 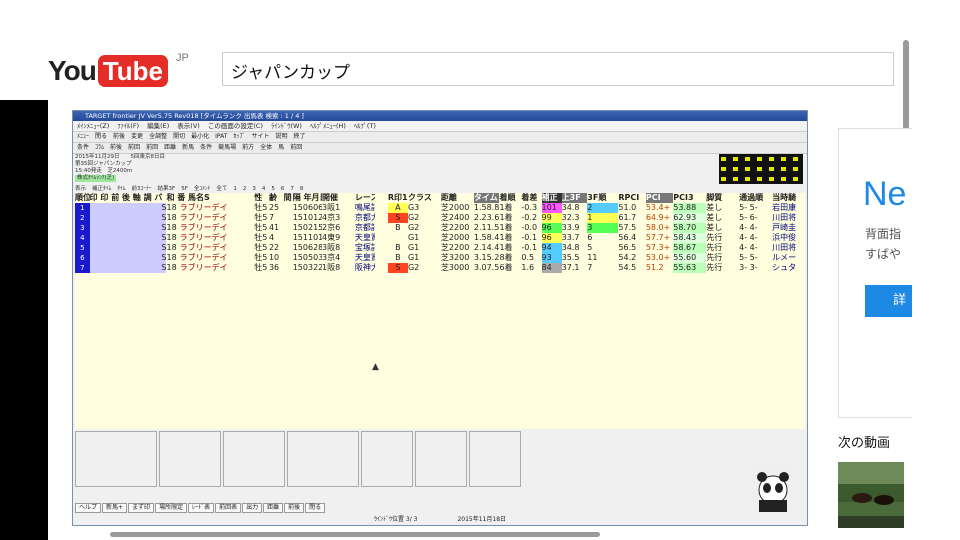 What do you see at coordinates (292, 189) in the screenshot?
I see `tab-14: 7` at bounding box center [292, 189].